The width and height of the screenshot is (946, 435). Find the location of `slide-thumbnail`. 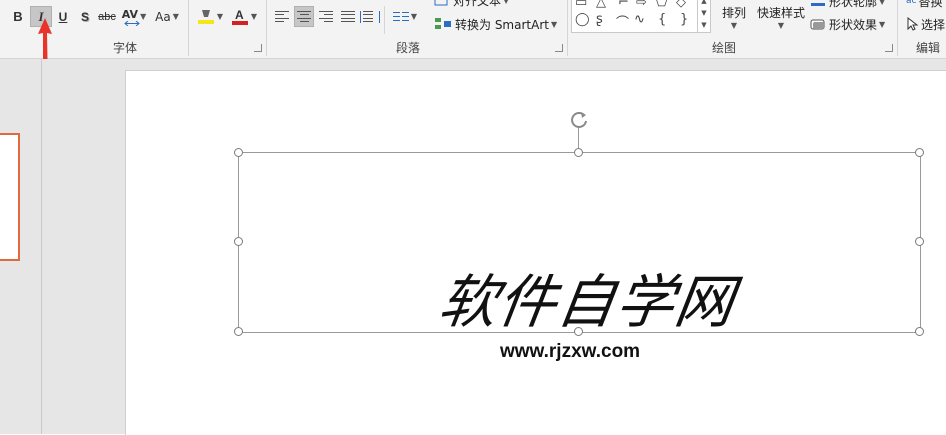

slide-thumbnail is located at coordinates (10, 197).